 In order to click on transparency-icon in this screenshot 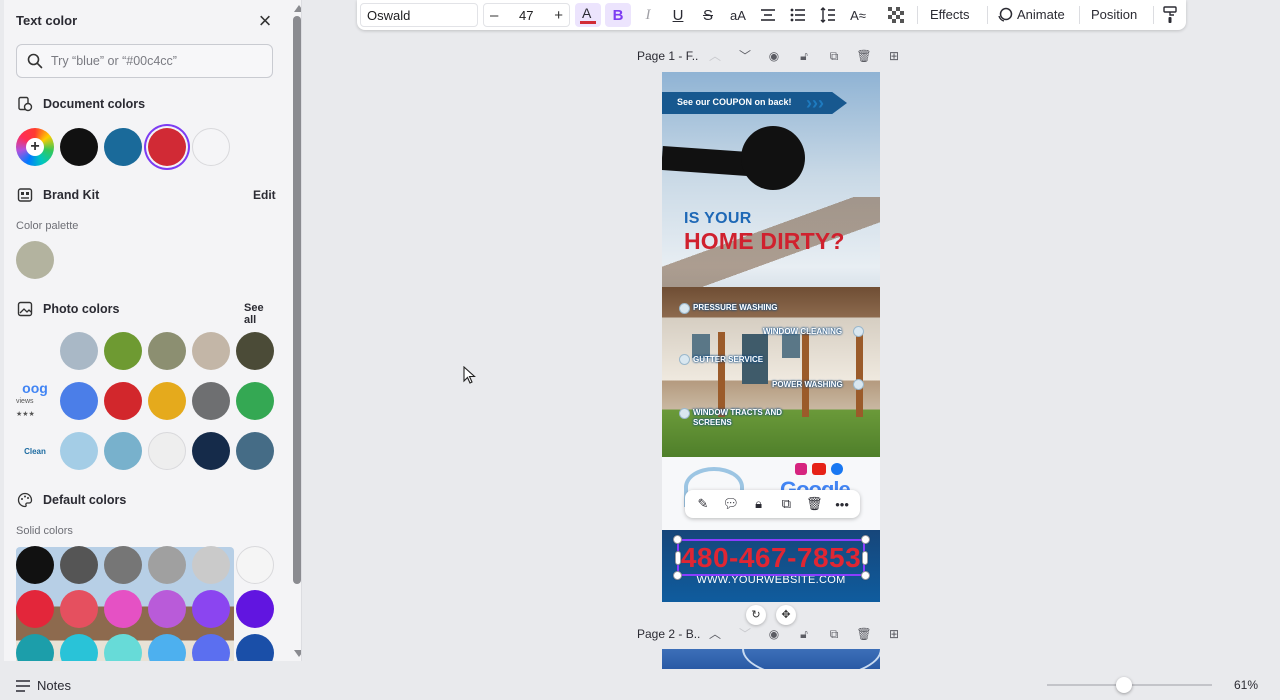, I will do `click(896, 15)`.